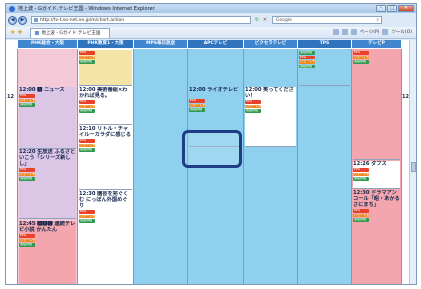  I want to click on search-input: Google ⌕, so click(327, 20).